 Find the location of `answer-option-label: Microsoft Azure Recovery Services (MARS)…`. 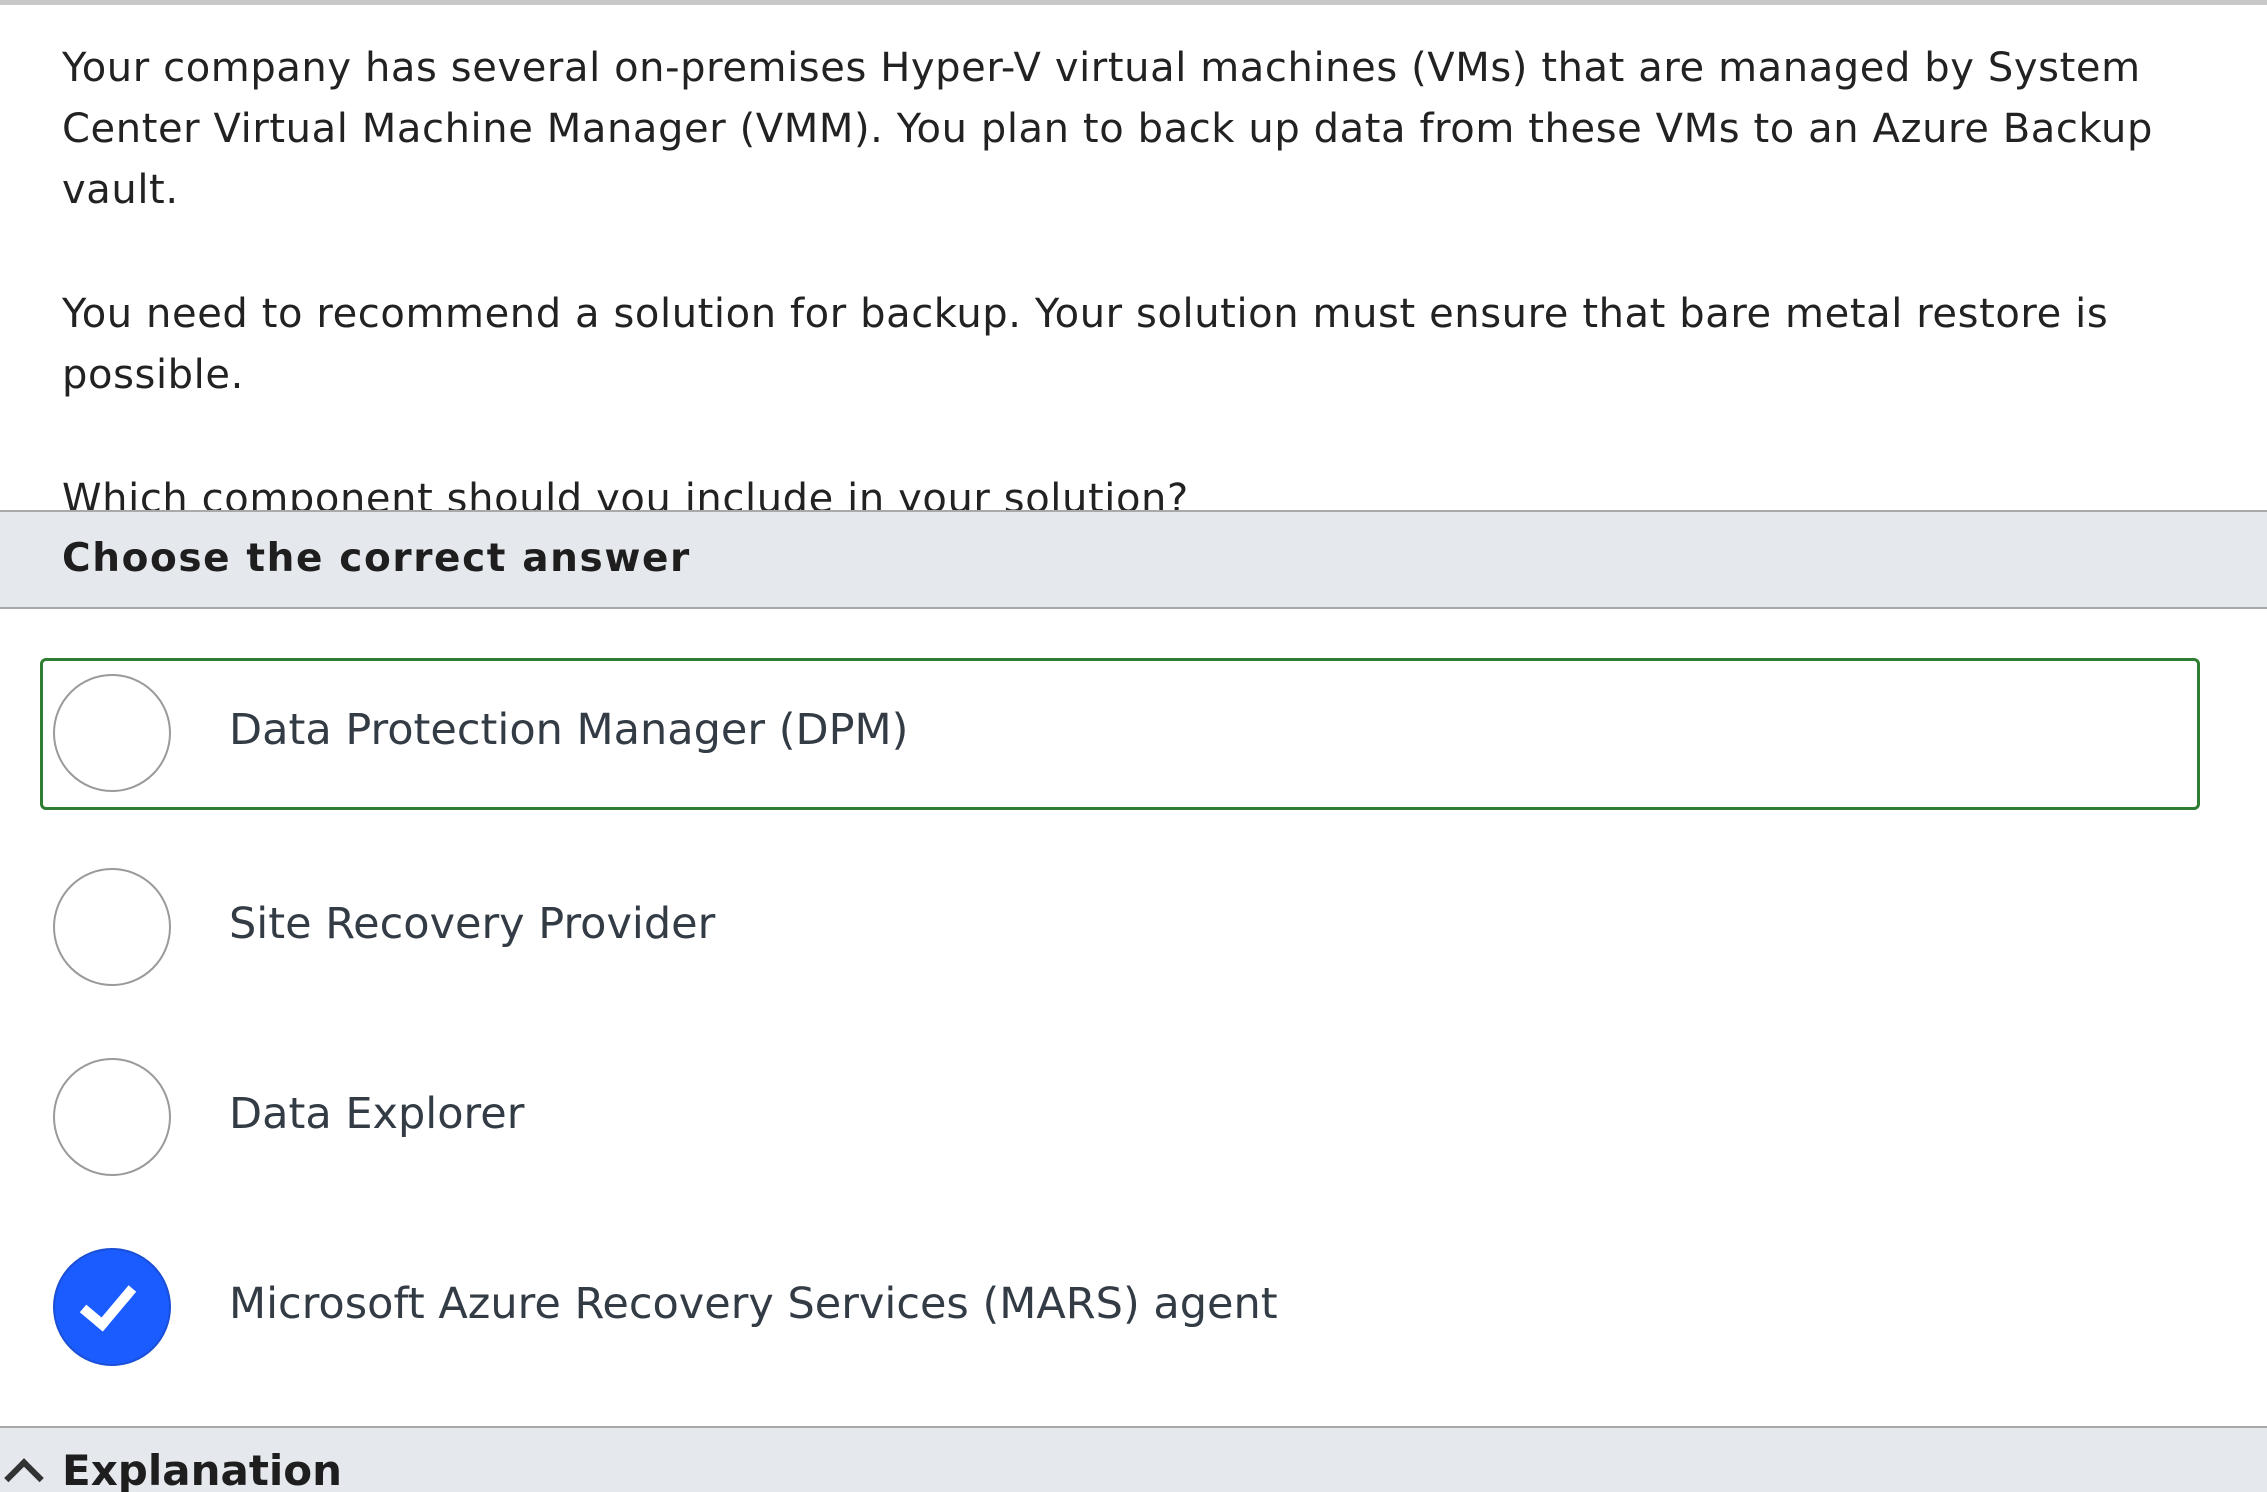

answer-option-label: Microsoft Azure Recovery Services (MARS)… is located at coordinates (753, 1304).